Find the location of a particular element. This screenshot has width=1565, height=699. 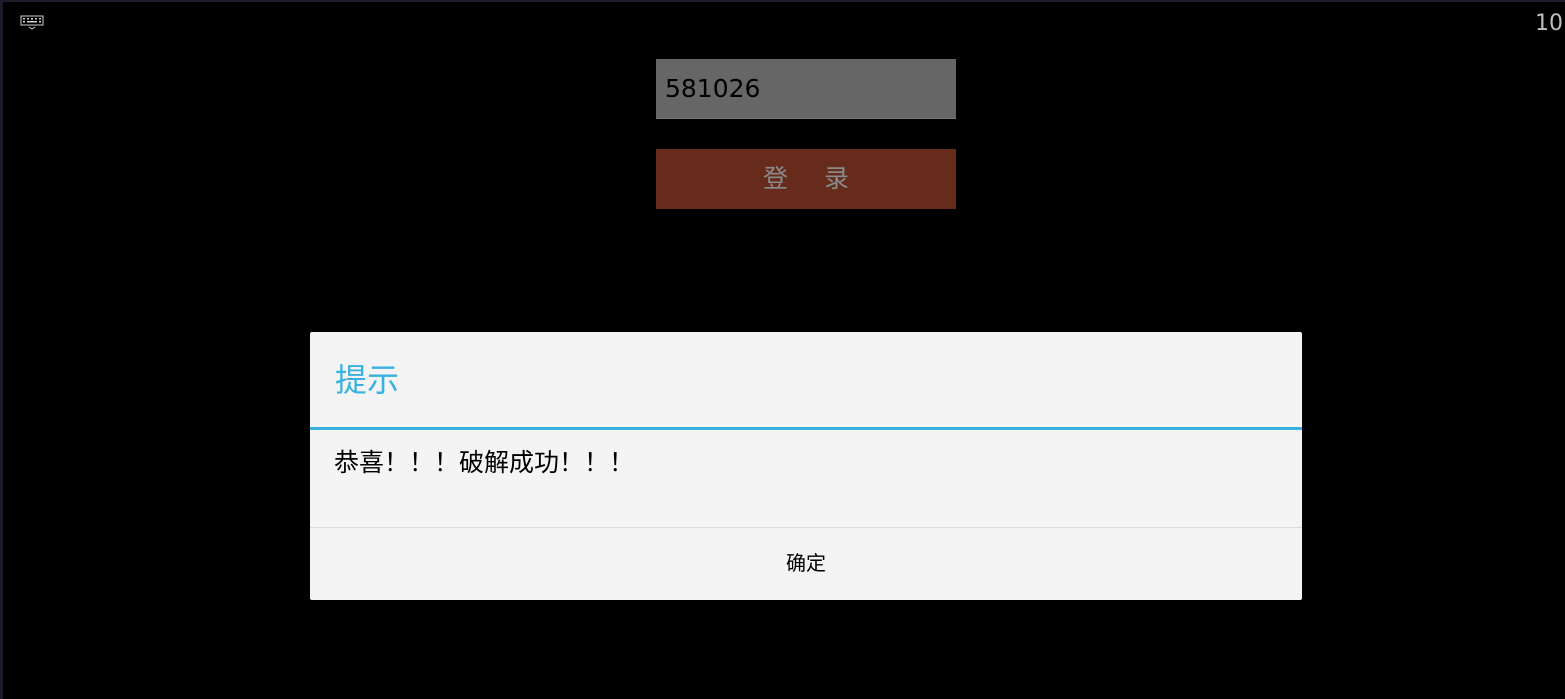

ok-button: 确定 is located at coordinates (806, 564).